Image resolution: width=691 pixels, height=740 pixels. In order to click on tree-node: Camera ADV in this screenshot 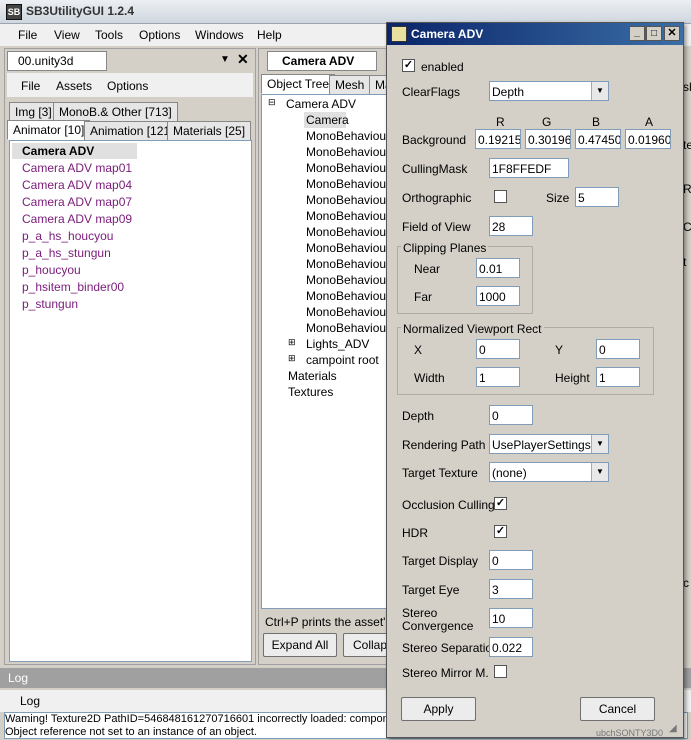, I will do `click(321, 104)`.